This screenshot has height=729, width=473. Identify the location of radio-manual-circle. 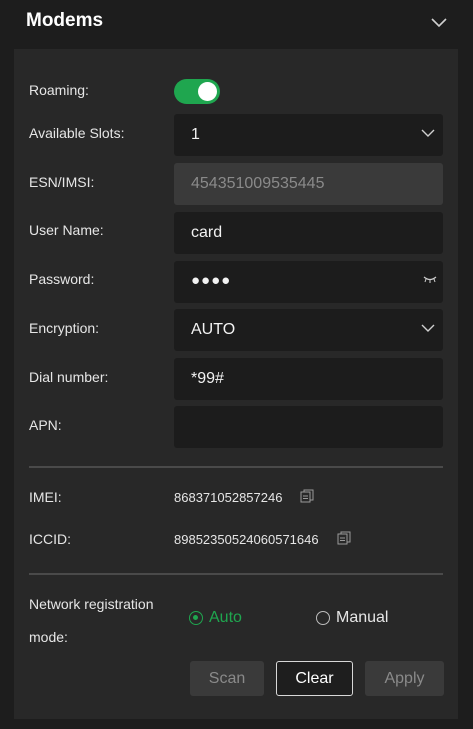
(323, 618).